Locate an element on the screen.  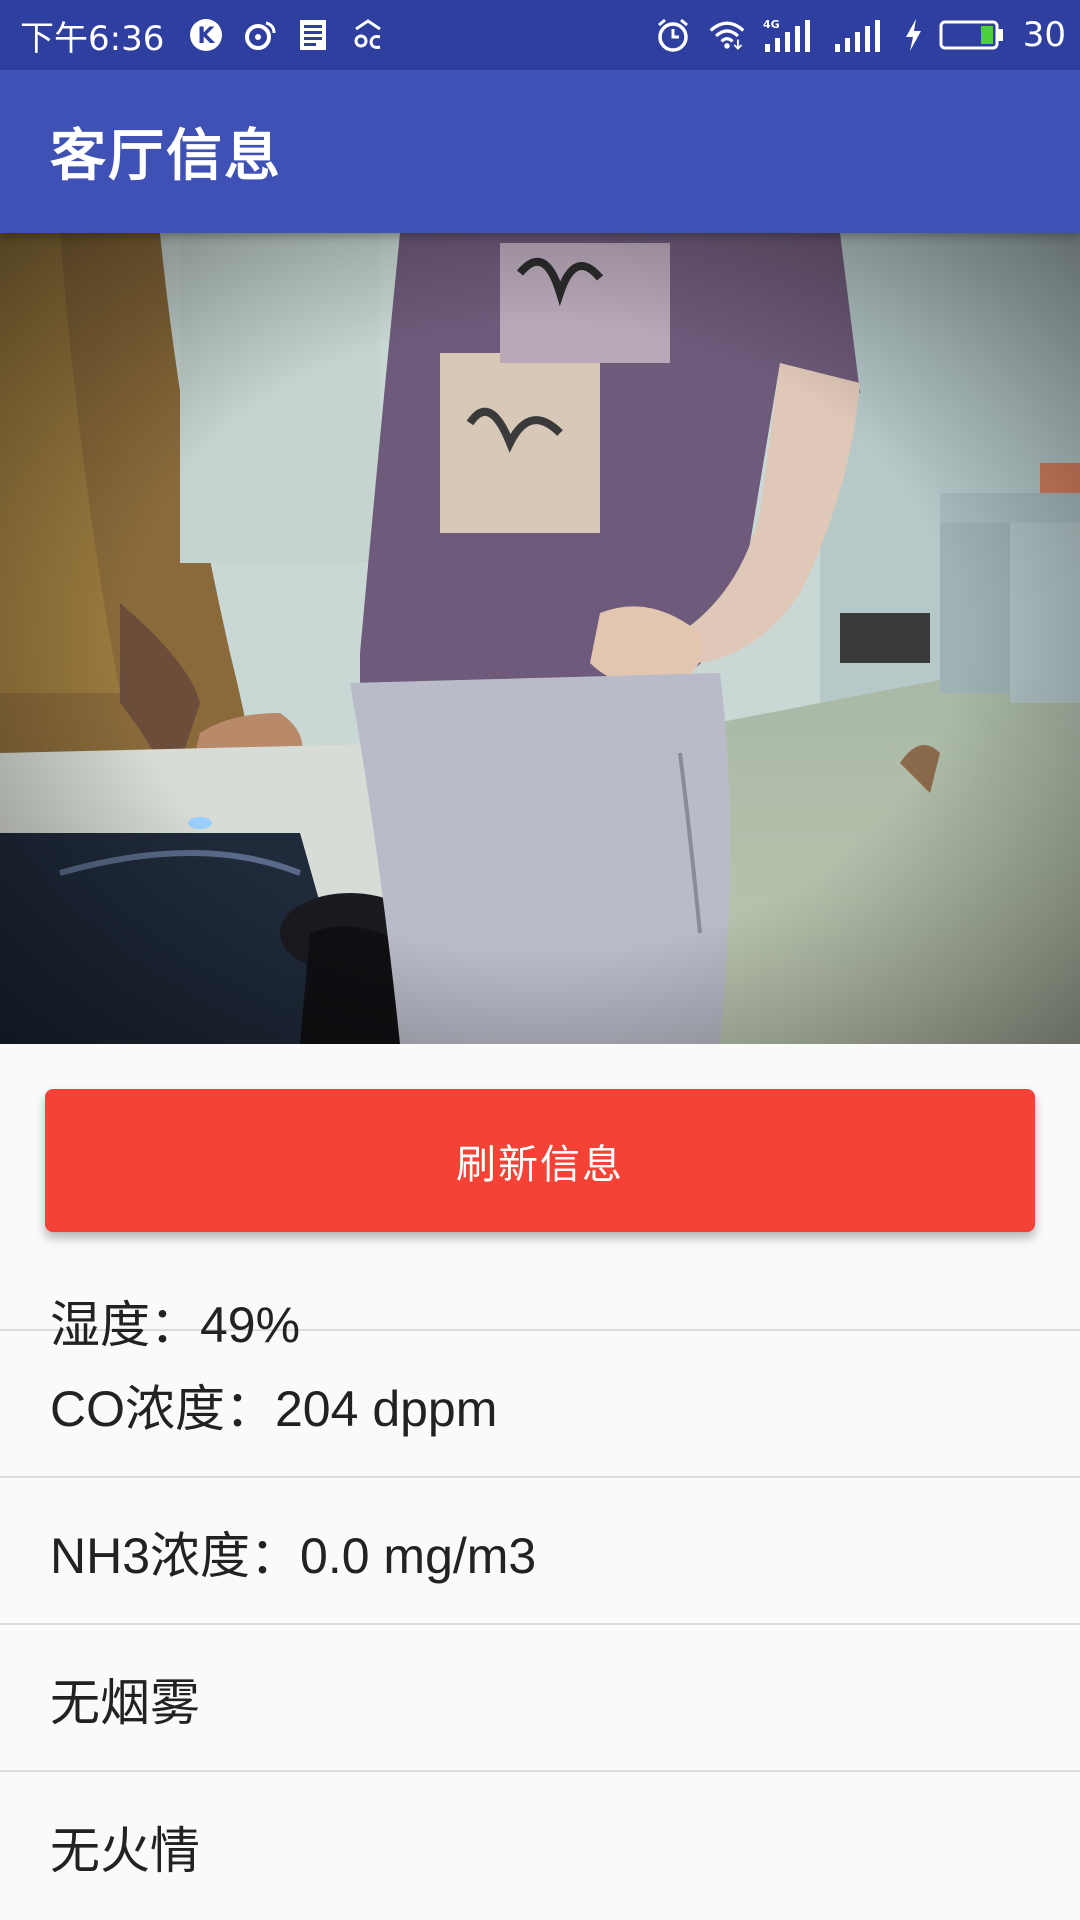
list-item-label: 无烟雾 is located at coordinates (125, 1702).